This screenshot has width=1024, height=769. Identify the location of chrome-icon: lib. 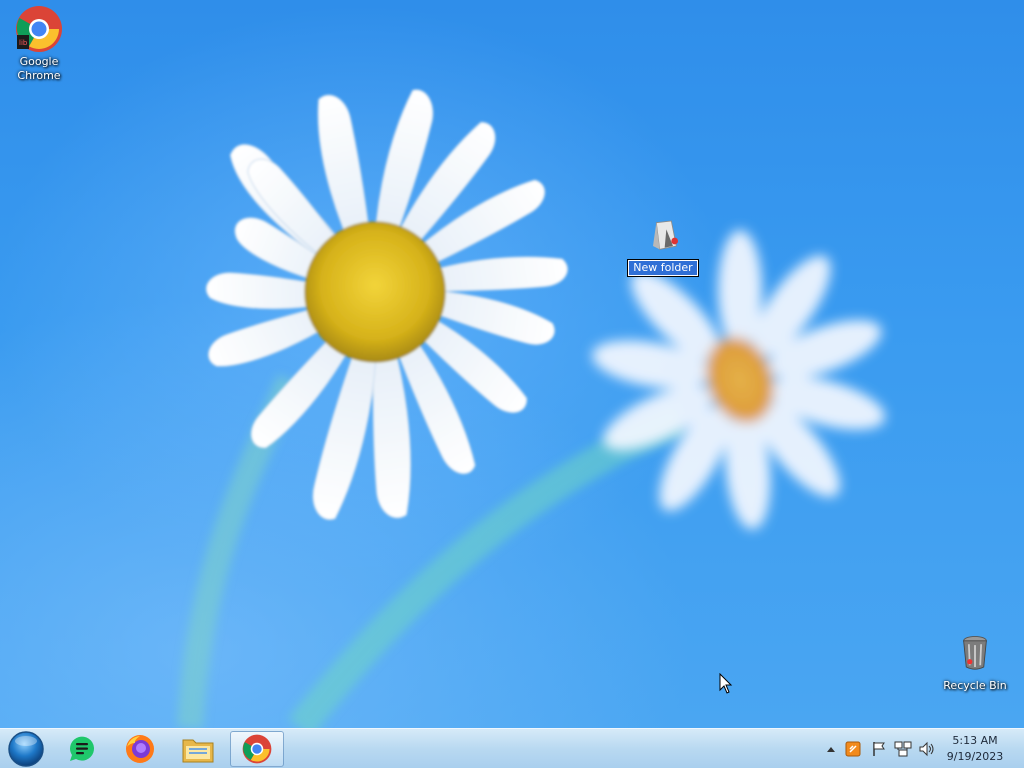
(39, 29).